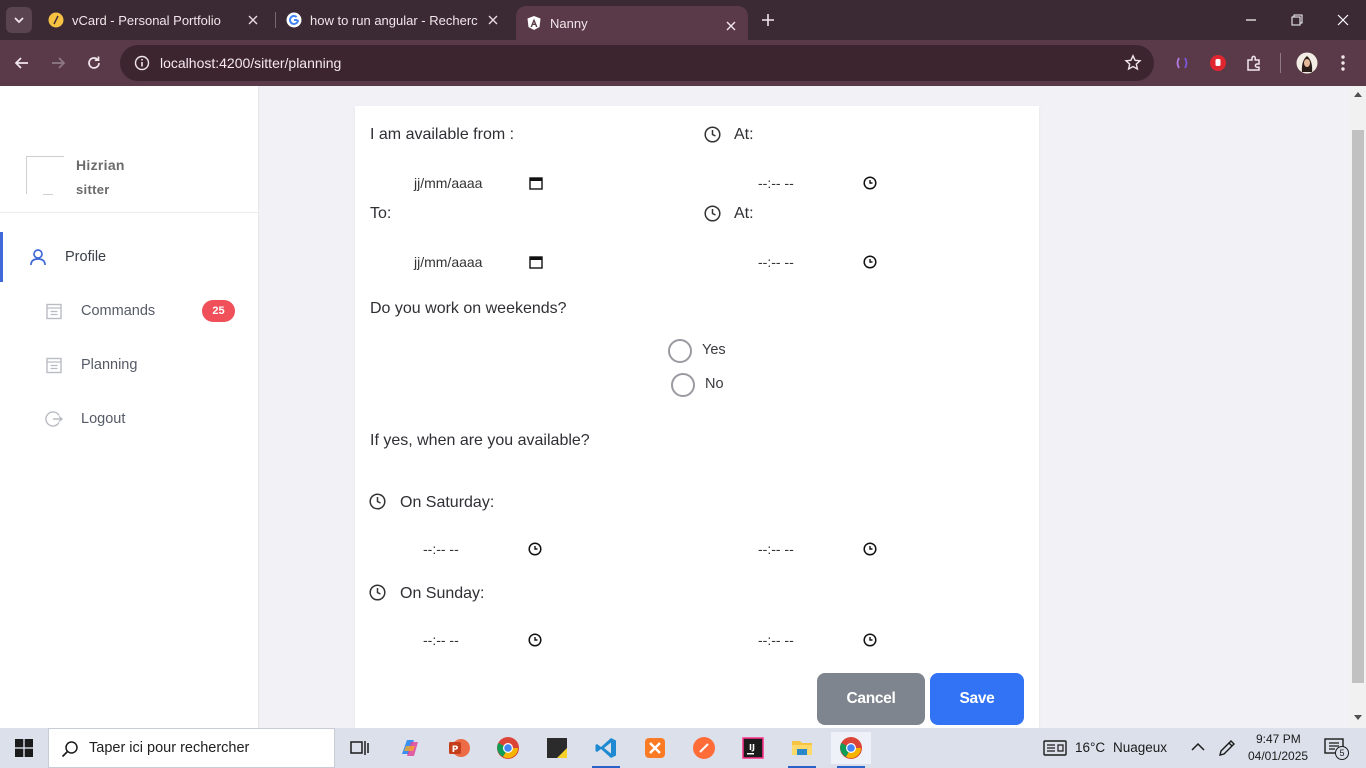 The height and width of the screenshot is (768, 1366). I want to click on page-scrollbar, so click(1358, 407).